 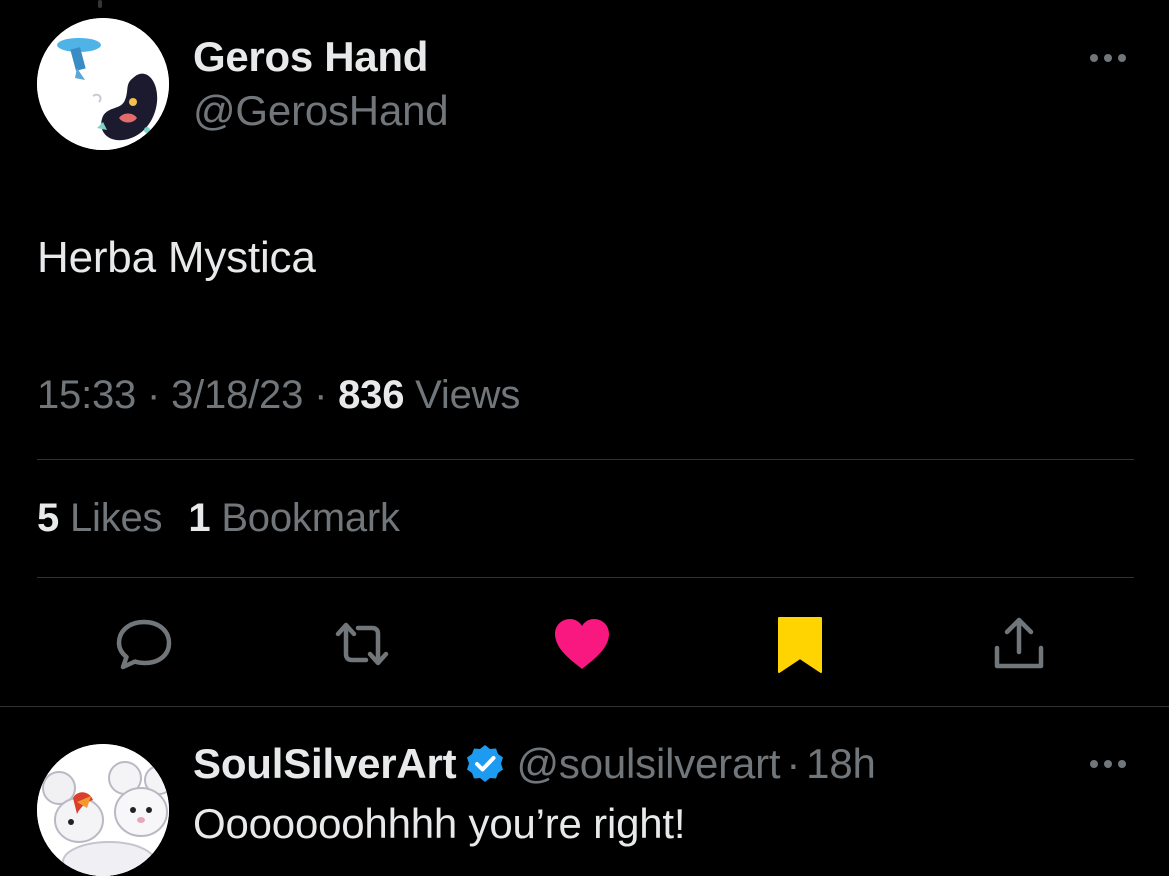 I want to click on likes-count: 5, so click(x=48, y=518).